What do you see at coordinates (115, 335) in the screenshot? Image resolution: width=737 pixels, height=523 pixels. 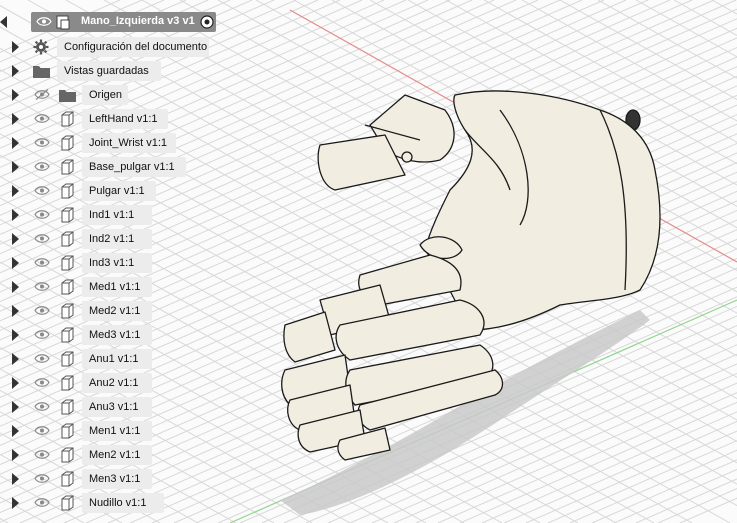 I see `component-label: Med3 v1:1` at bounding box center [115, 335].